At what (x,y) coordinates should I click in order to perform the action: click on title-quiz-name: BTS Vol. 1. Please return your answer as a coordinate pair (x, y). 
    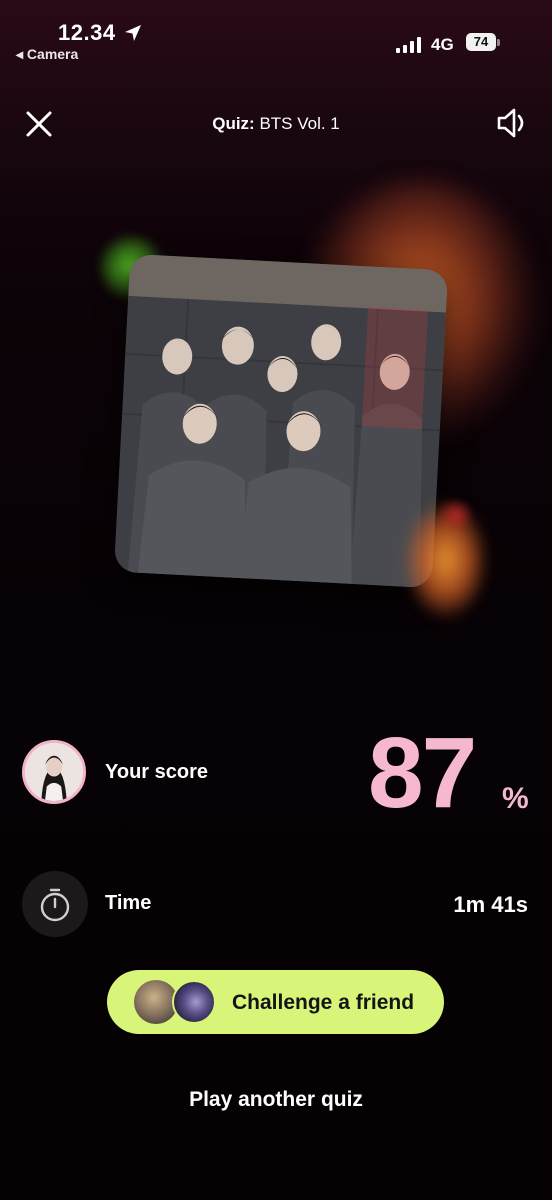
    Looking at the image, I should click on (297, 123).